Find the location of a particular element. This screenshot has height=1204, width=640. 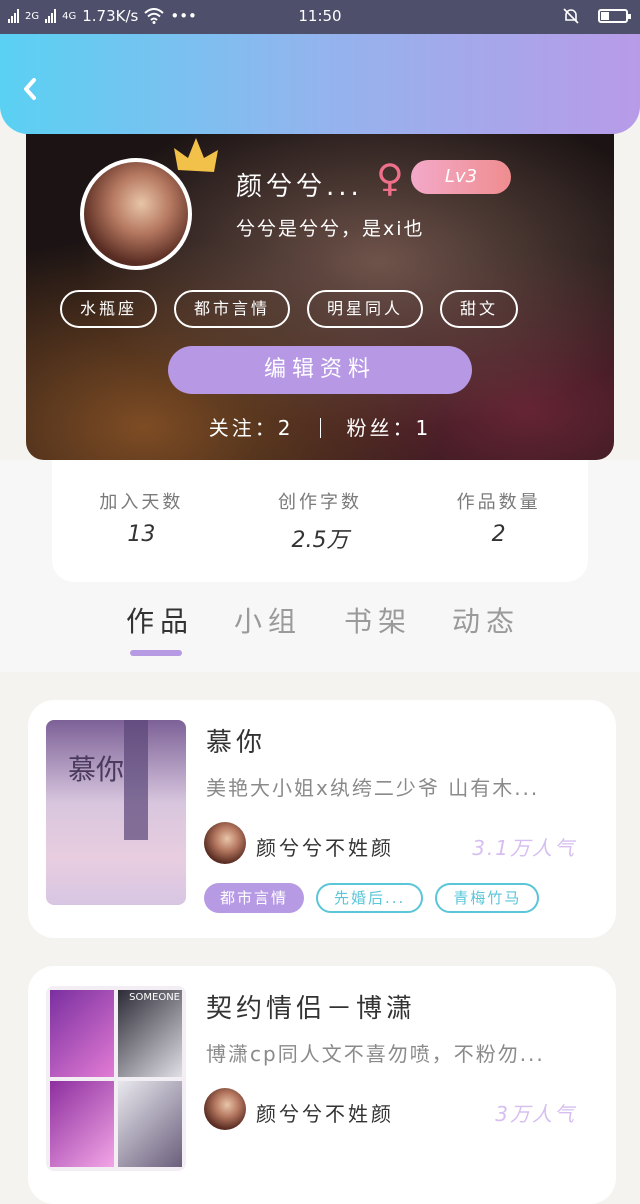

cover-title: 慕你 is located at coordinates (96, 769).